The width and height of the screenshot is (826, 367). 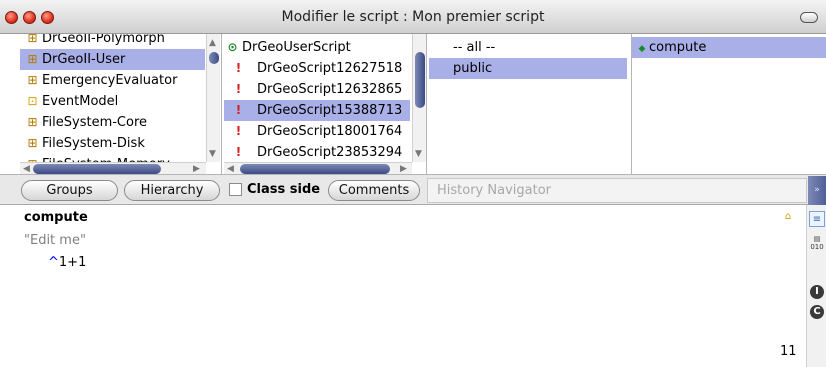 I want to click on class-item: ! DrGeoScript18001764, so click(x=317, y=131).